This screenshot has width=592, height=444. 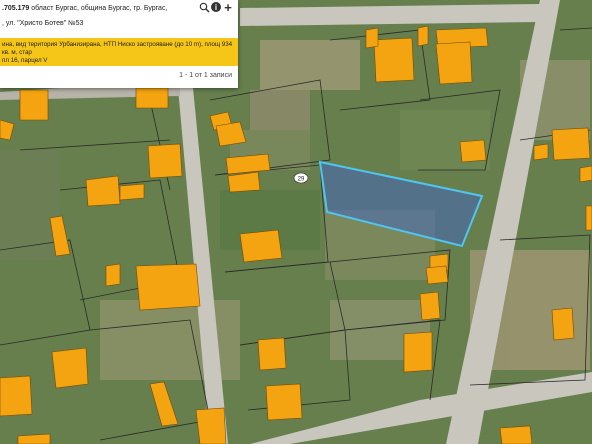 What do you see at coordinates (228, 7) in the screenshot?
I see `plus-icon: +` at bounding box center [228, 7].